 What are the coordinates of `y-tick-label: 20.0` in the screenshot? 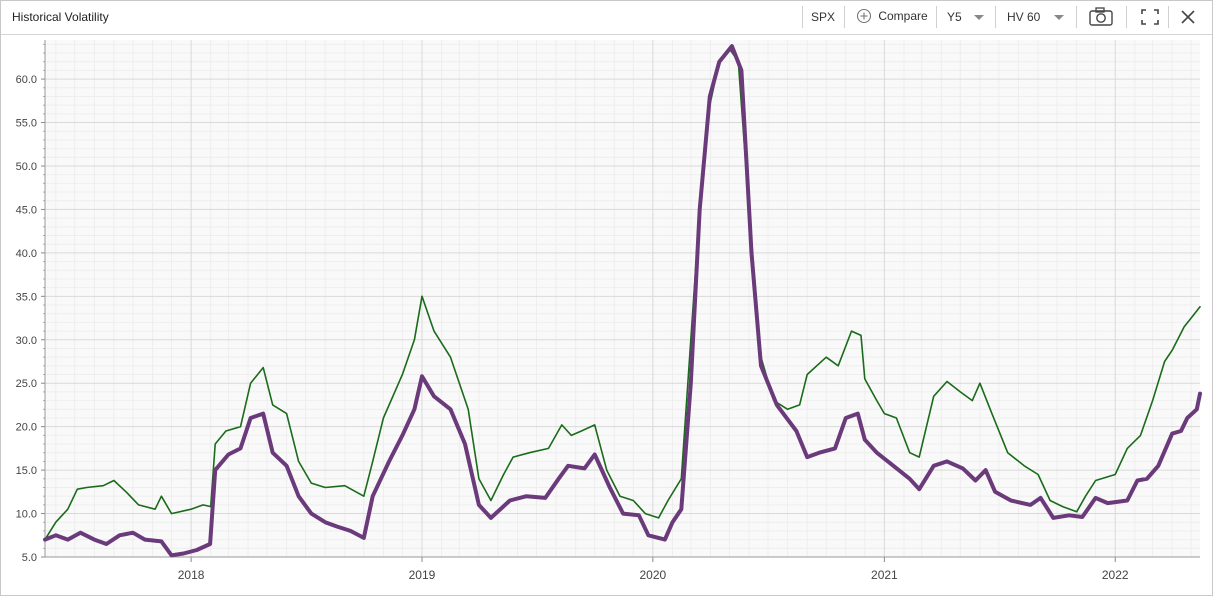 It's located at (26, 428).